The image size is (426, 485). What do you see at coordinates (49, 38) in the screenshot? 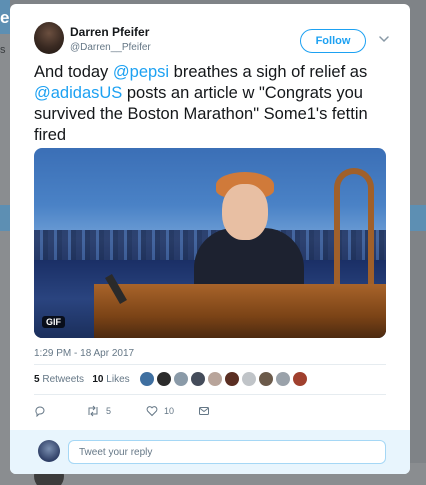
I see `author-avatar` at bounding box center [49, 38].